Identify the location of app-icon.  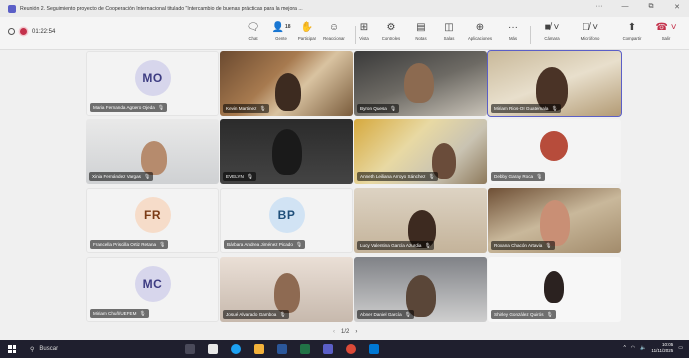
(213, 349).